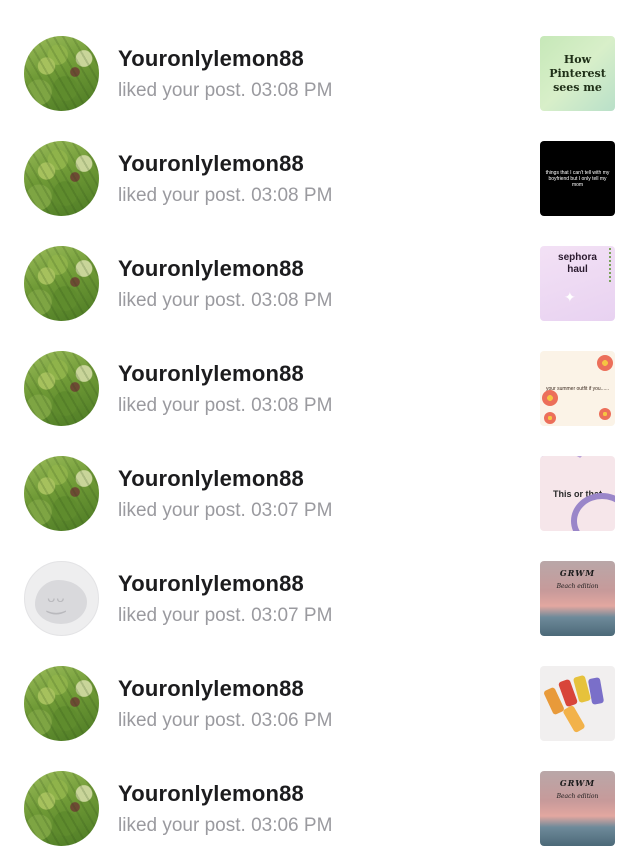 The image size is (640, 856). I want to click on thumbnail-text: sephora, so click(577, 257).